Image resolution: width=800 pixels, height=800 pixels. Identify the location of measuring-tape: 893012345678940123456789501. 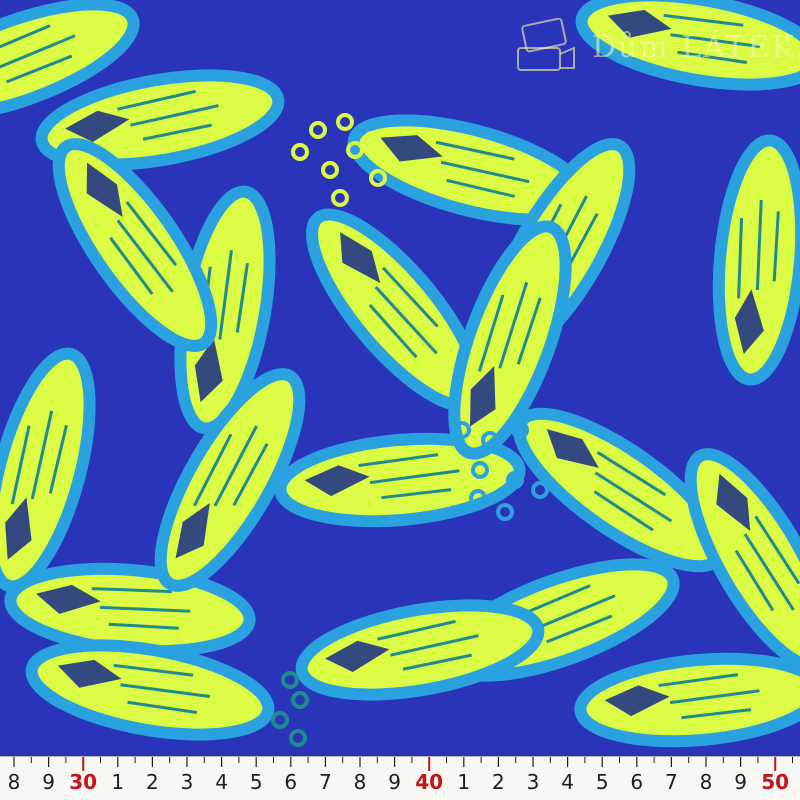
(400, 778).